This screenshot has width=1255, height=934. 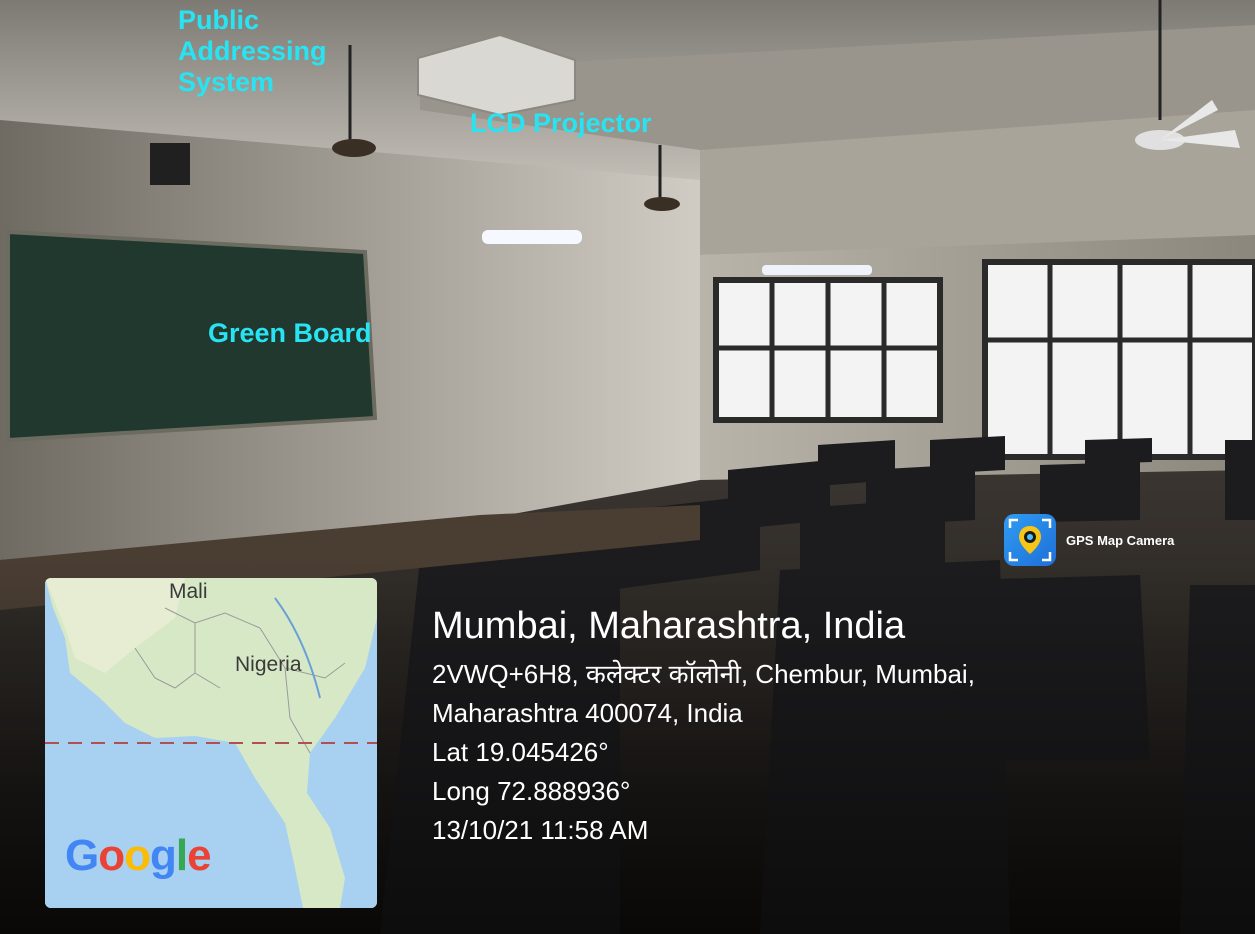 What do you see at coordinates (252, 51) in the screenshot?
I see `public-addressing-label: Public Addressing System` at bounding box center [252, 51].